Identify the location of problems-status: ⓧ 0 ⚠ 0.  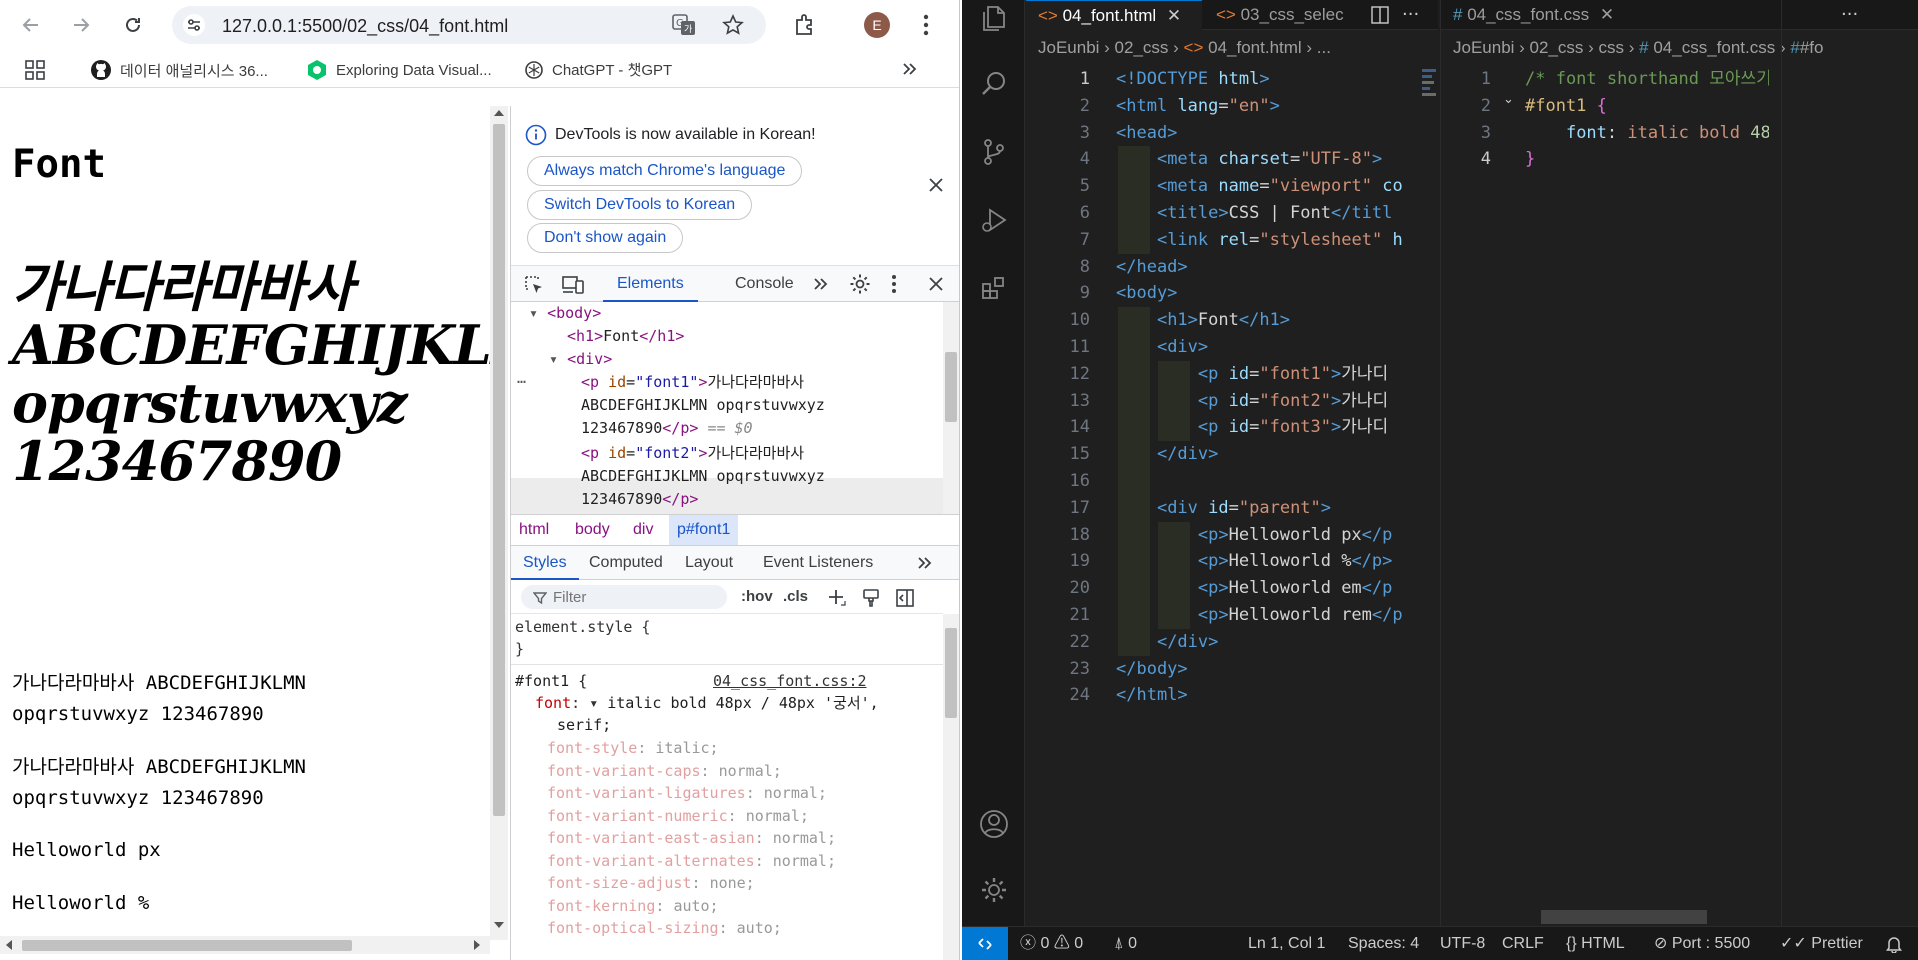
(1051, 943).